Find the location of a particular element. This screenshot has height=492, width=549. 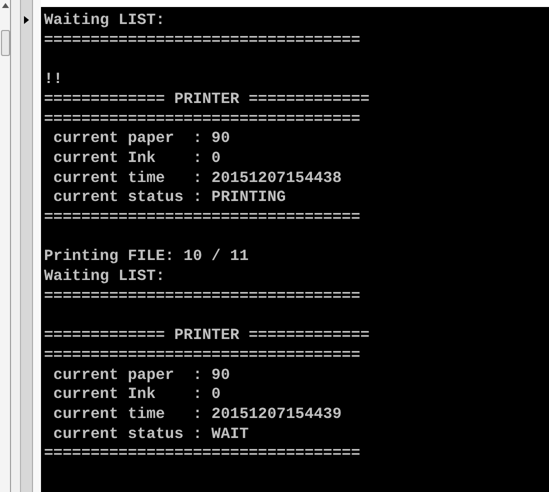

console-line: current time : 20151207154439 is located at coordinates (197, 415).